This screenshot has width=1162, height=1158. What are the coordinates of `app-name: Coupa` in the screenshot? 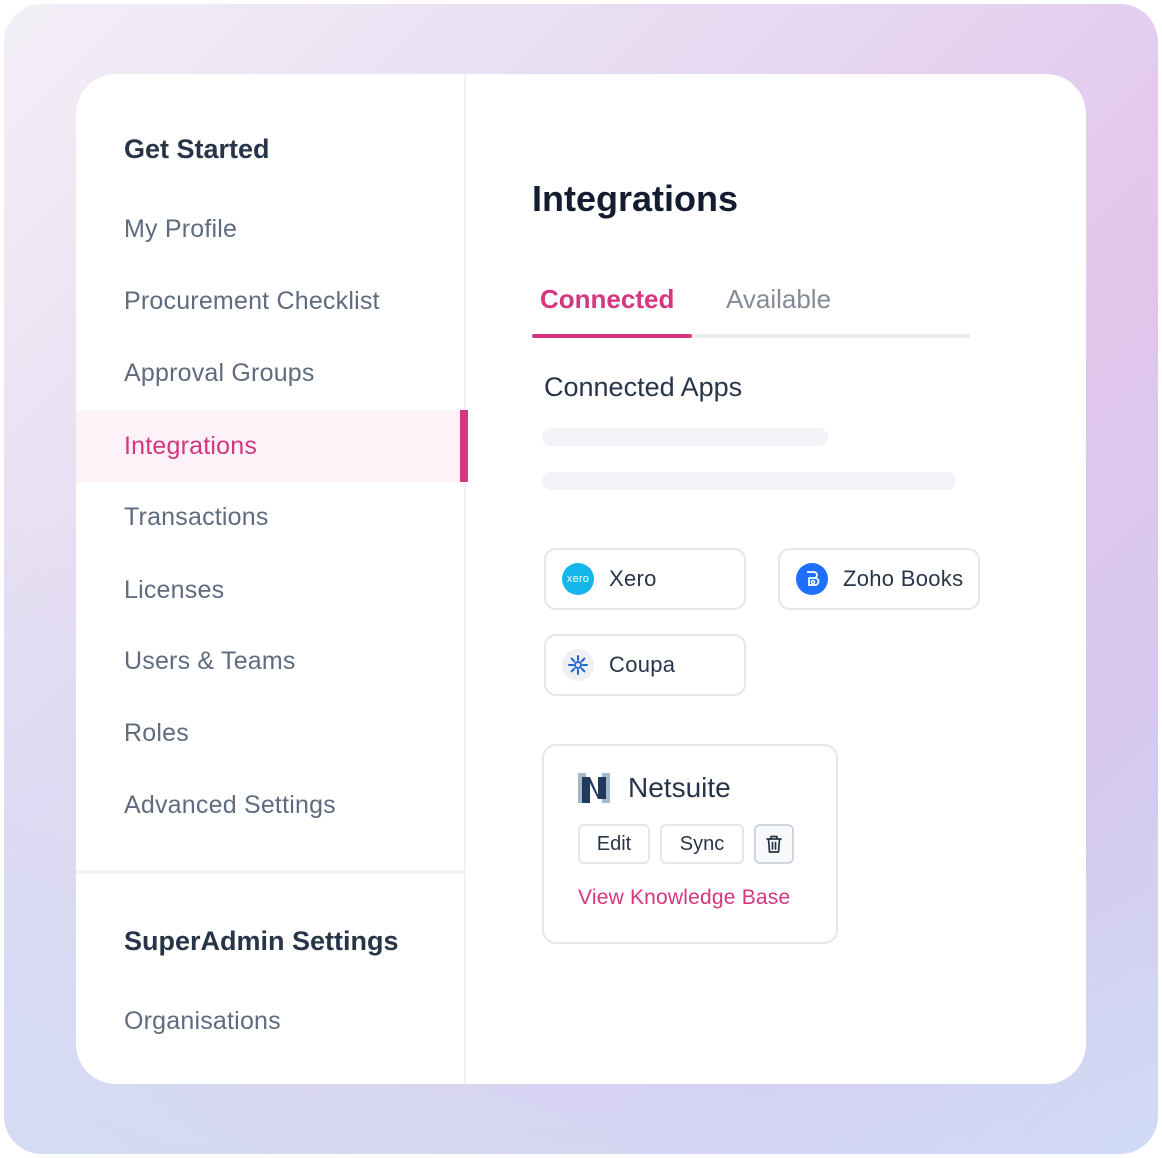 It's located at (642, 664).